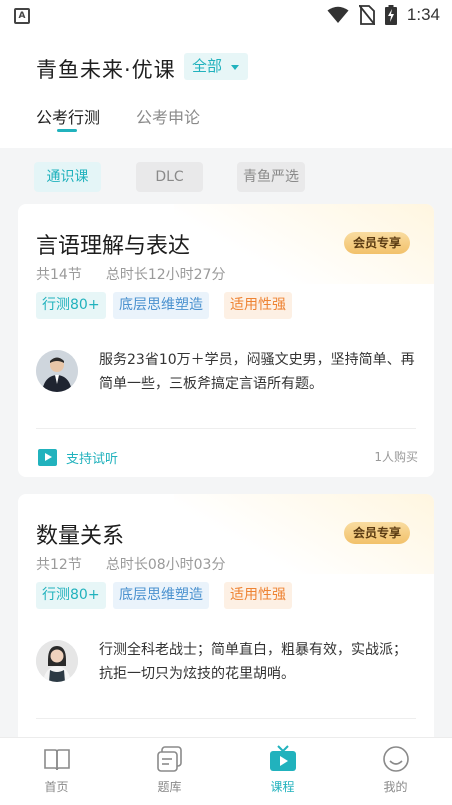 This screenshot has width=452, height=805. What do you see at coordinates (366, 15) in the screenshot?
I see `no-sim-icon` at bounding box center [366, 15].